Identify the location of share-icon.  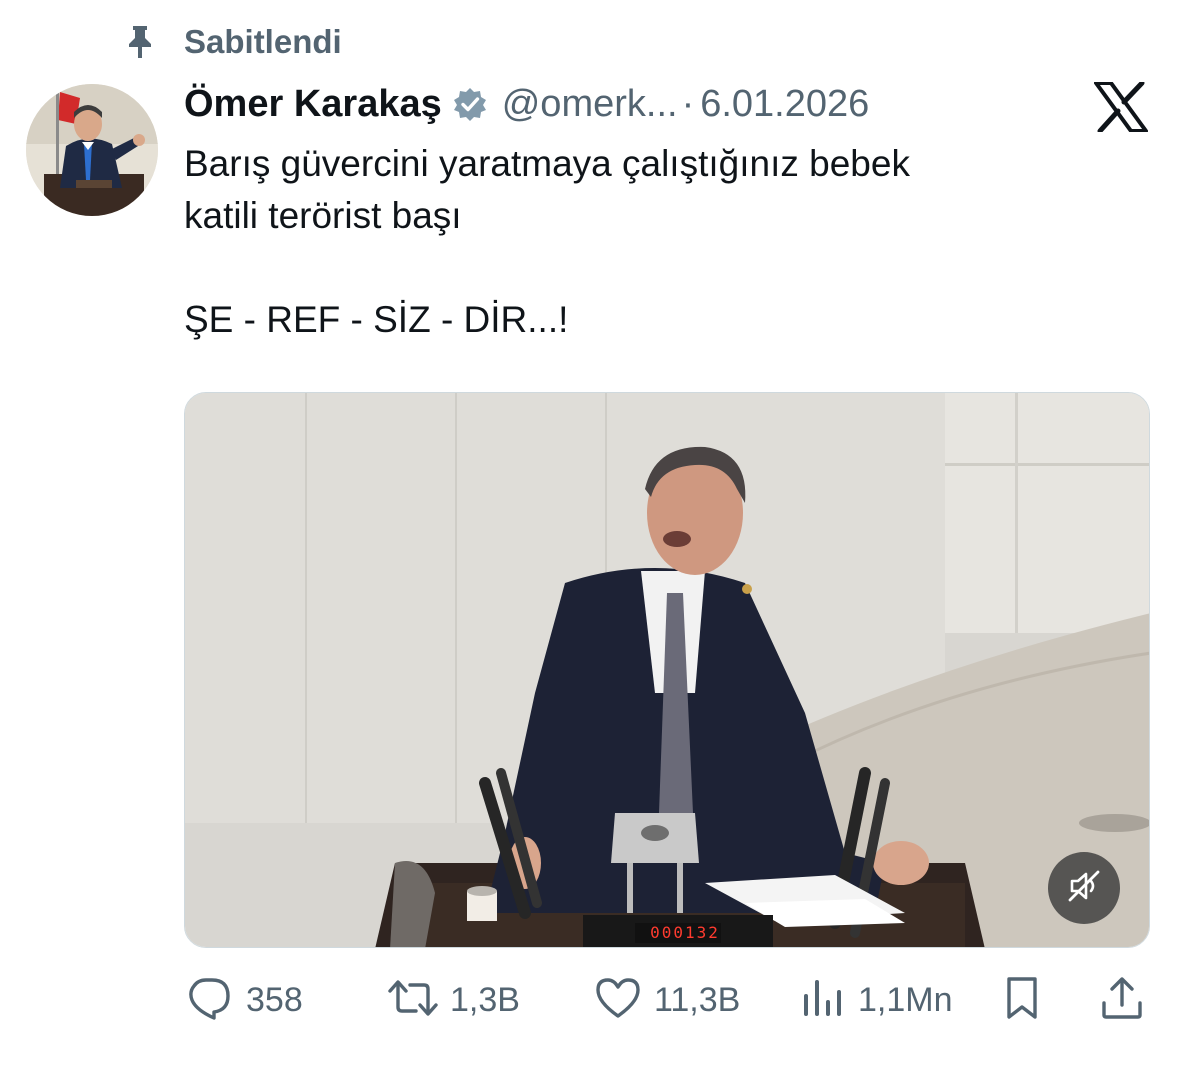
(1122, 1000).